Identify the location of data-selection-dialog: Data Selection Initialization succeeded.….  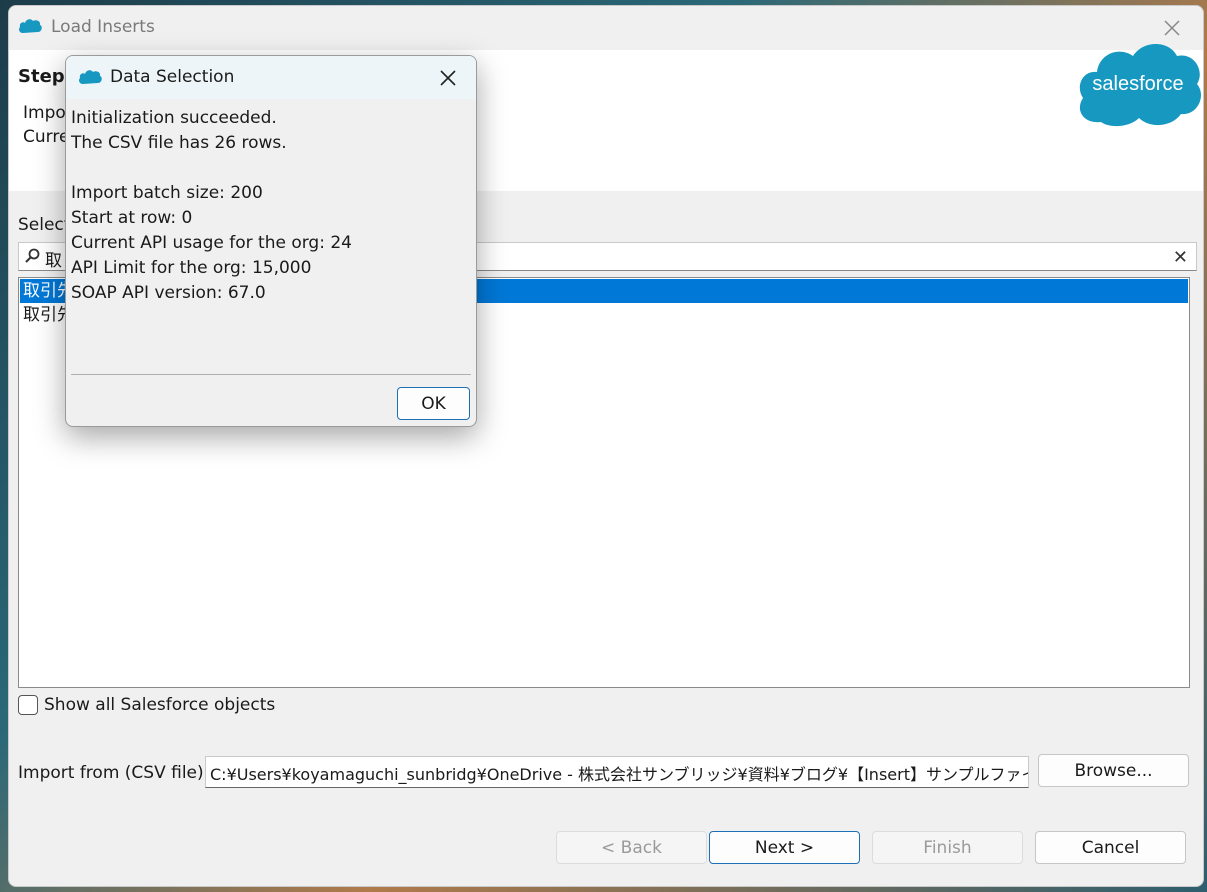
(271, 241).